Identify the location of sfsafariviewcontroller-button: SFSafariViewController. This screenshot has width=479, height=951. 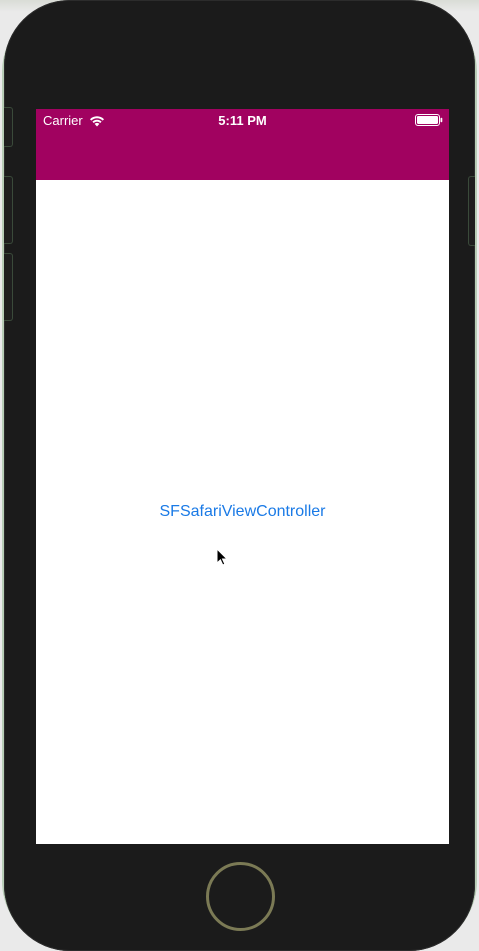
(242, 512).